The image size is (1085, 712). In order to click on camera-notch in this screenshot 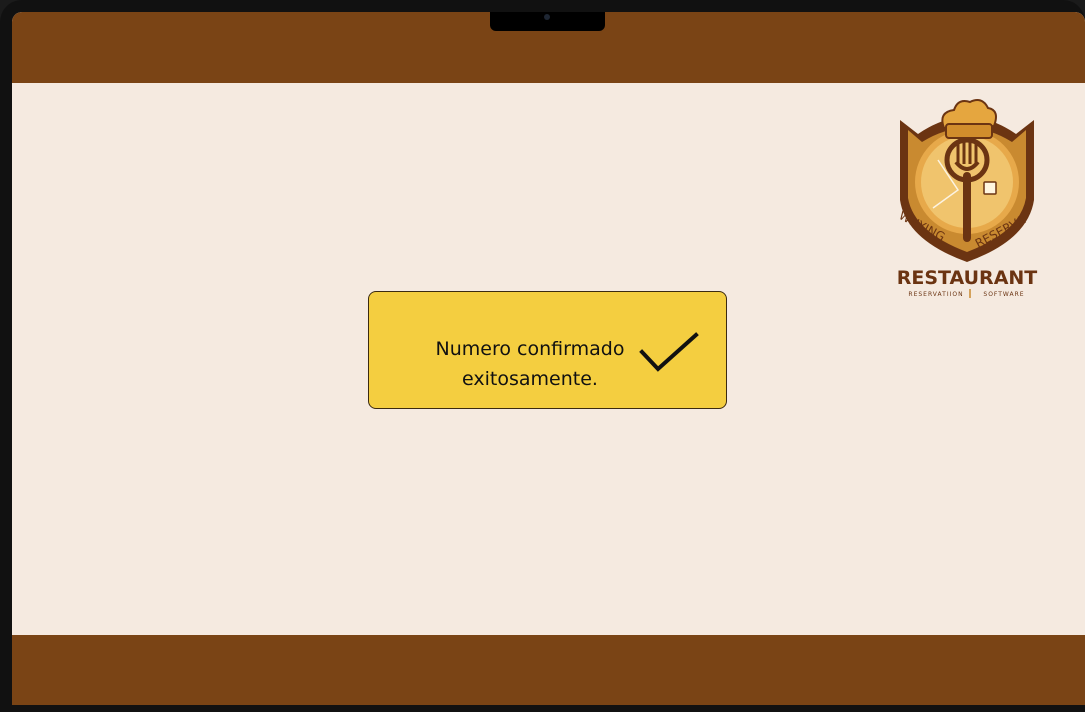, I will do `click(547, 21)`.